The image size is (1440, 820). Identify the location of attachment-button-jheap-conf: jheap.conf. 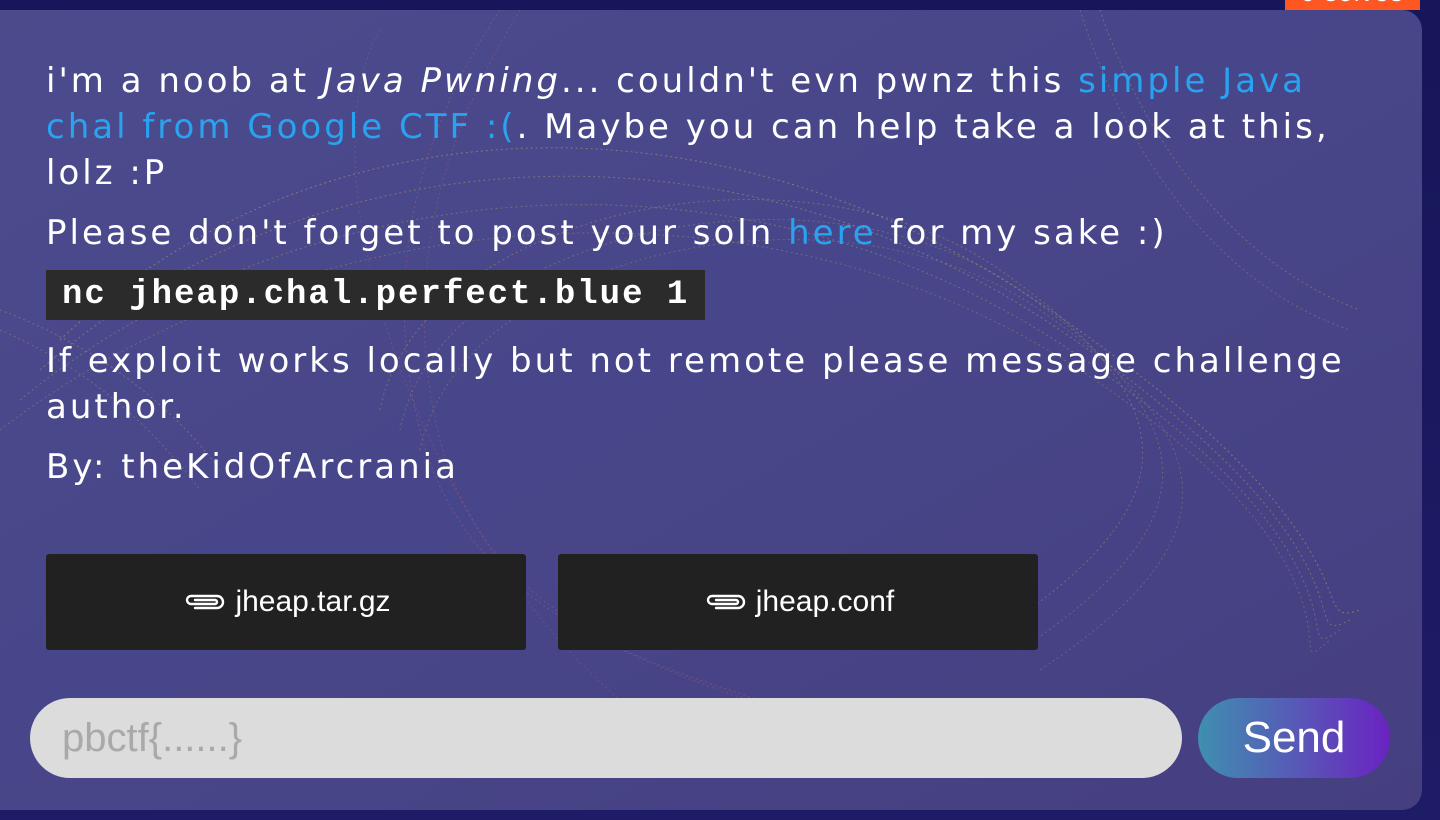
(798, 602).